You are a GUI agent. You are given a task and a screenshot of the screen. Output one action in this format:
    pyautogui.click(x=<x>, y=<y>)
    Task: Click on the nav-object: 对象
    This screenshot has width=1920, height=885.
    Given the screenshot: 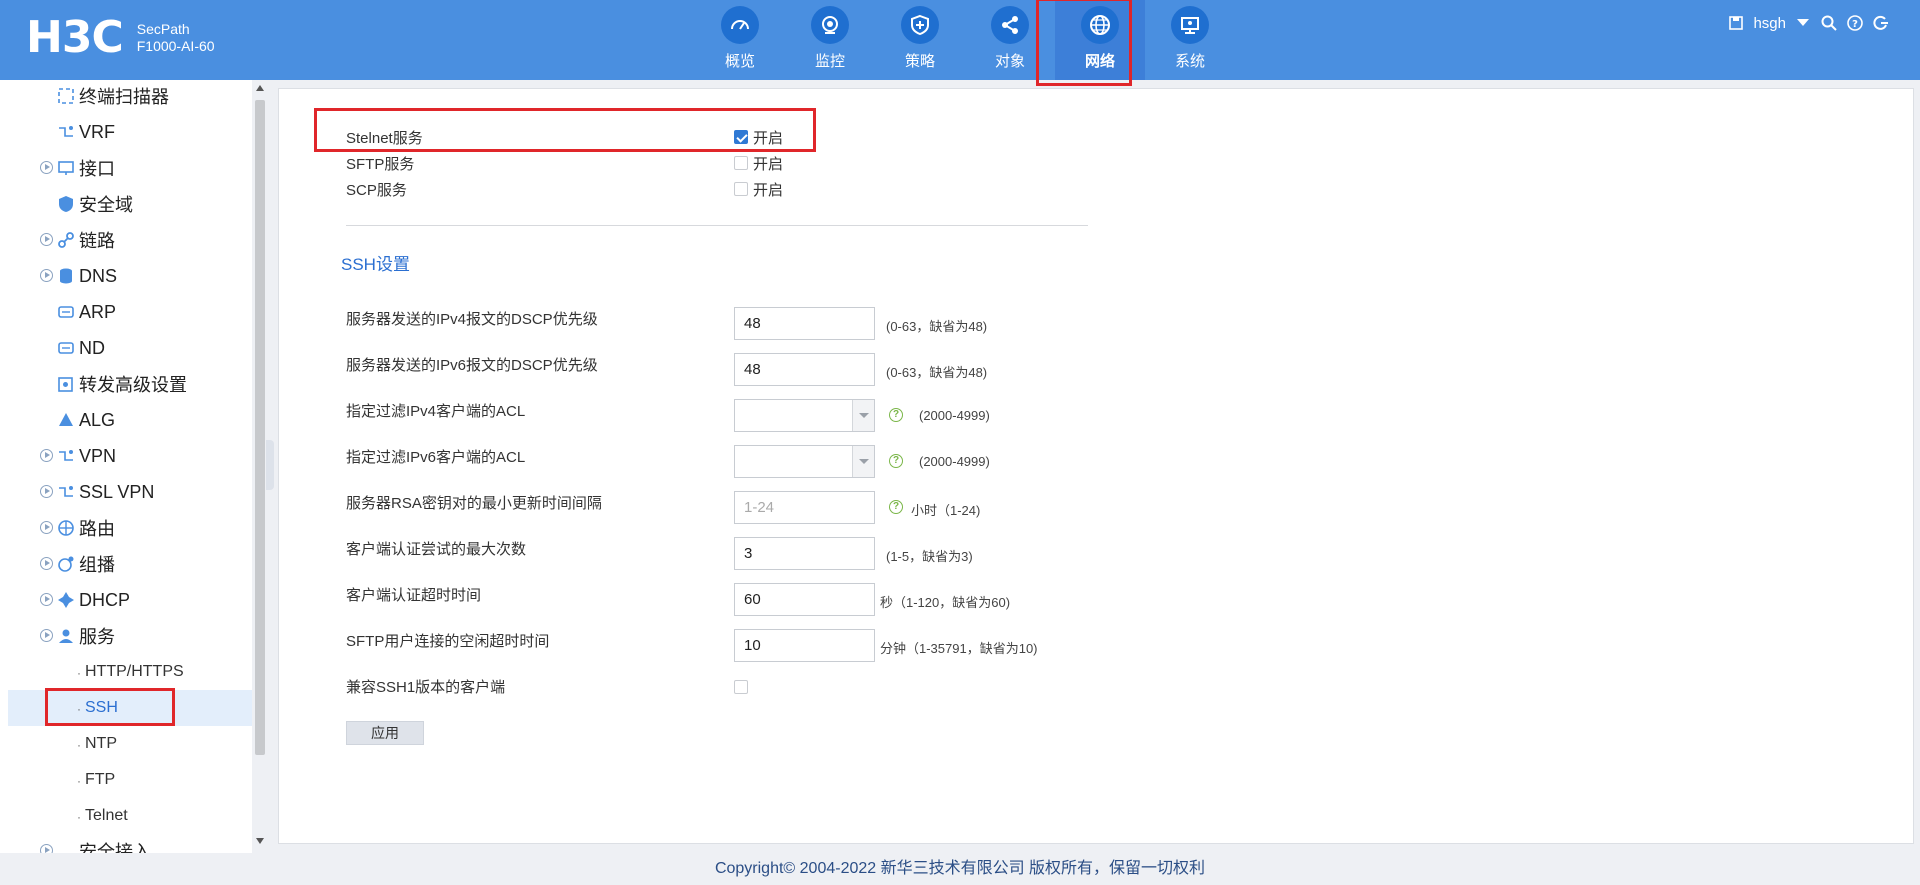 What is the action you would take?
    pyautogui.click(x=1010, y=40)
    